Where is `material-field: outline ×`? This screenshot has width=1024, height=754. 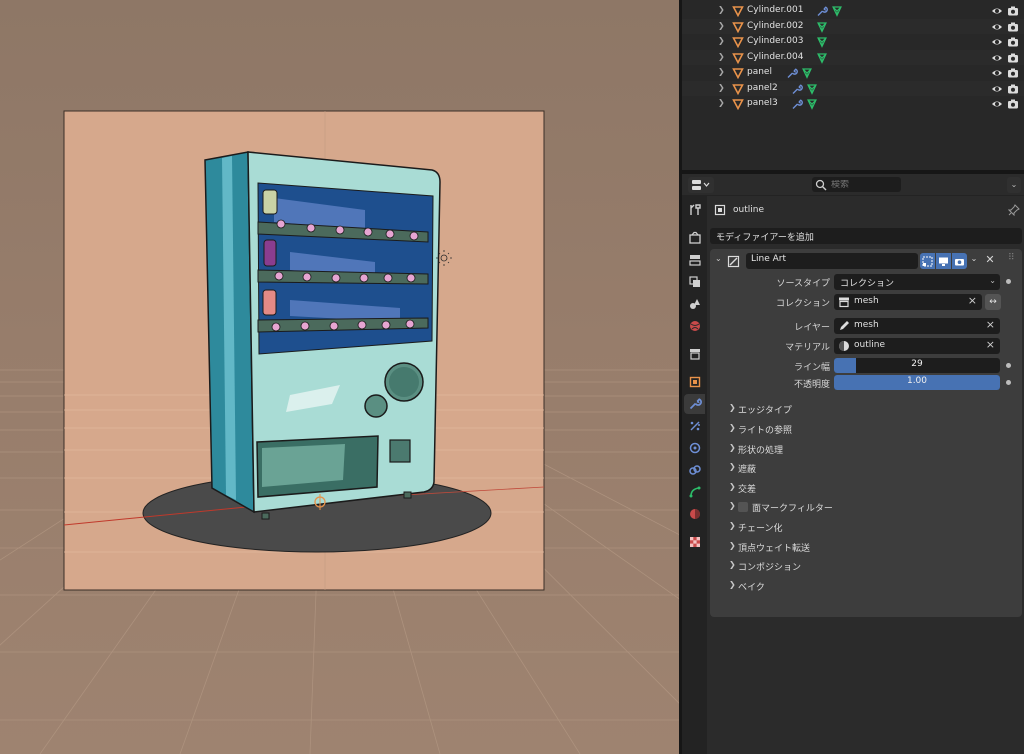 material-field: outline × is located at coordinates (917, 346).